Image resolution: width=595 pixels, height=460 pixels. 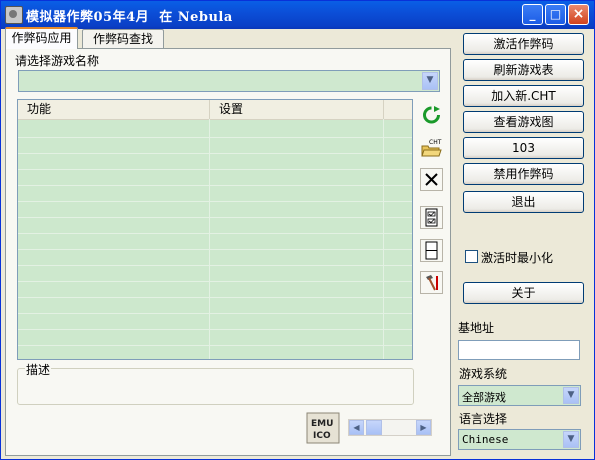 What do you see at coordinates (215, 386) in the screenshot?
I see `description-box` at bounding box center [215, 386].